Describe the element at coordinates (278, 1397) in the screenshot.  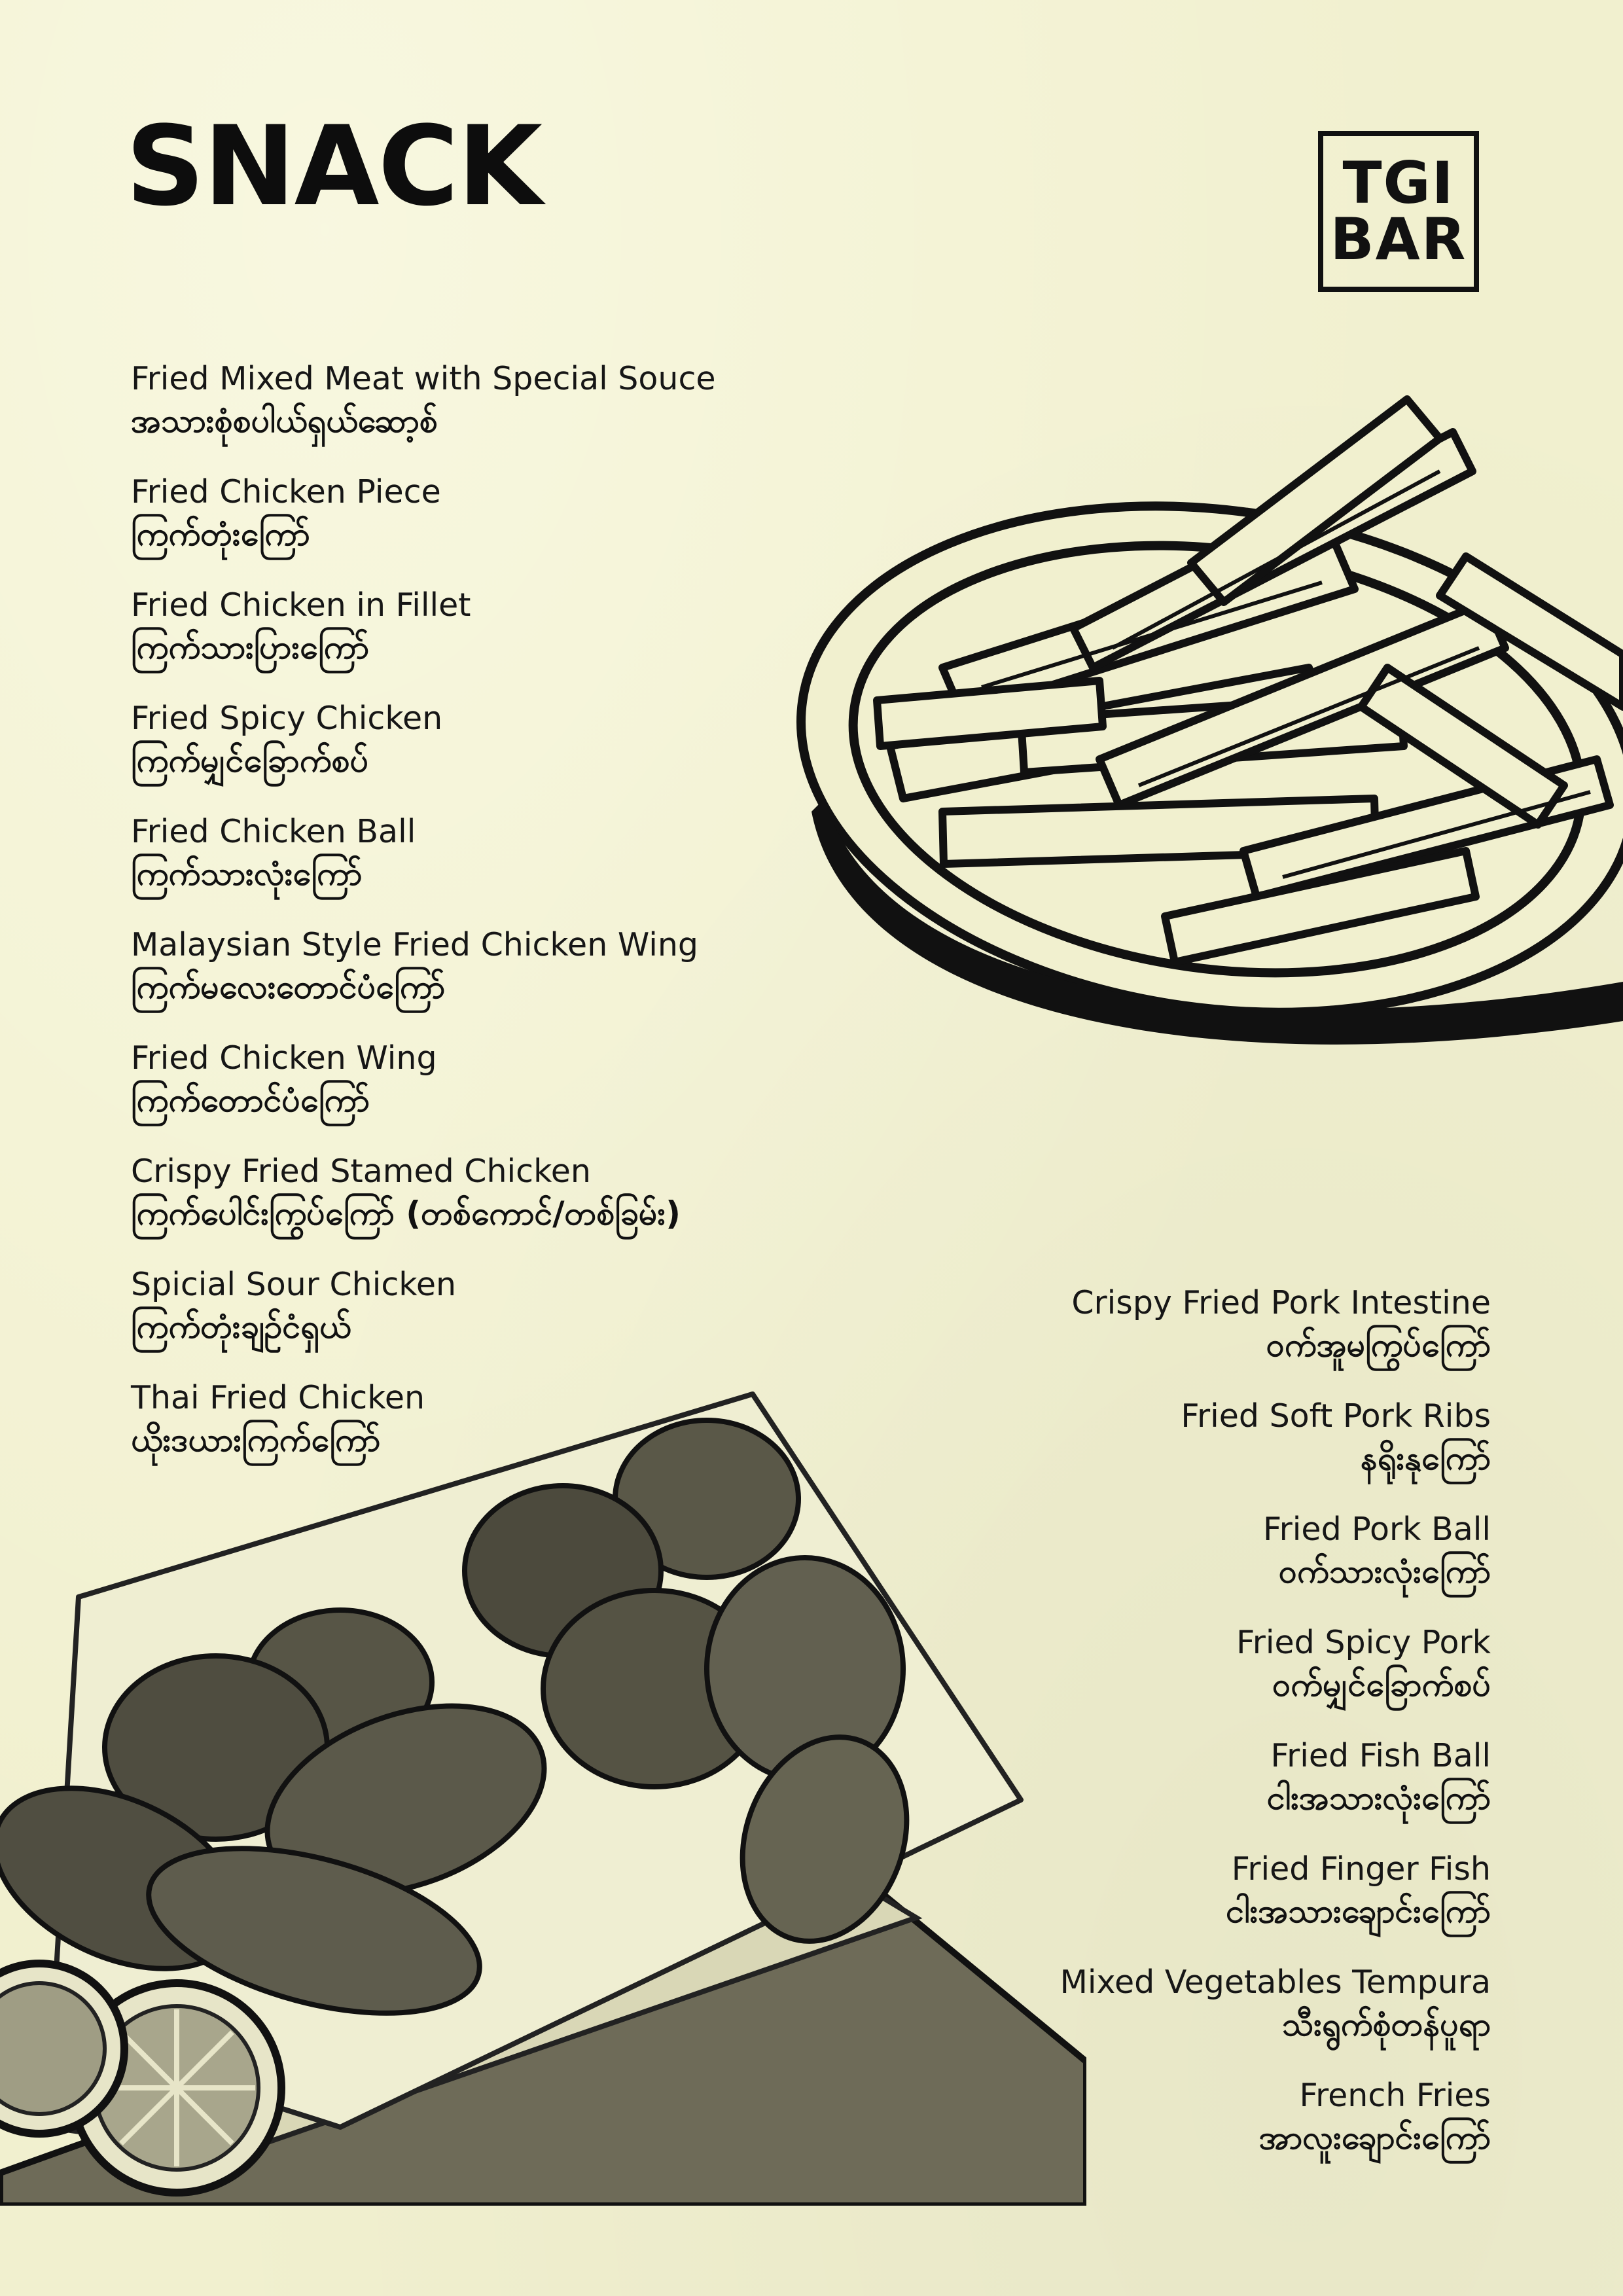
I see `menu-item-english-name: Thai Fried Chicken` at that location.